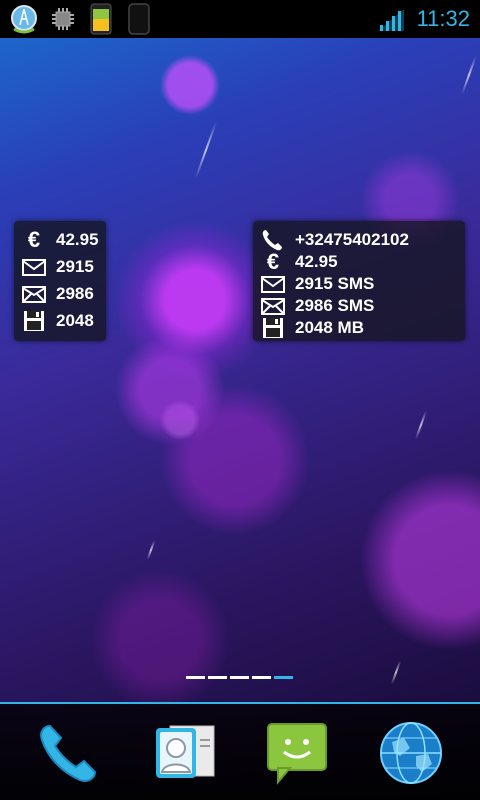  What do you see at coordinates (443, 18) in the screenshot?
I see `clock: 11:32` at bounding box center [443, 18].